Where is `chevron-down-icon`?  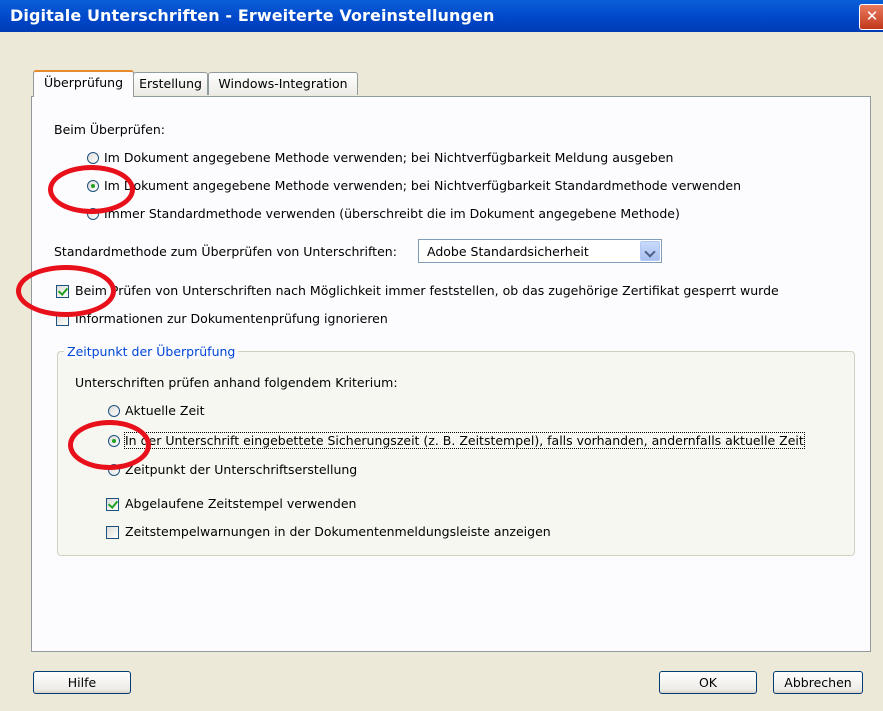
chevron-down-icon is located at coordinates (650, 251).